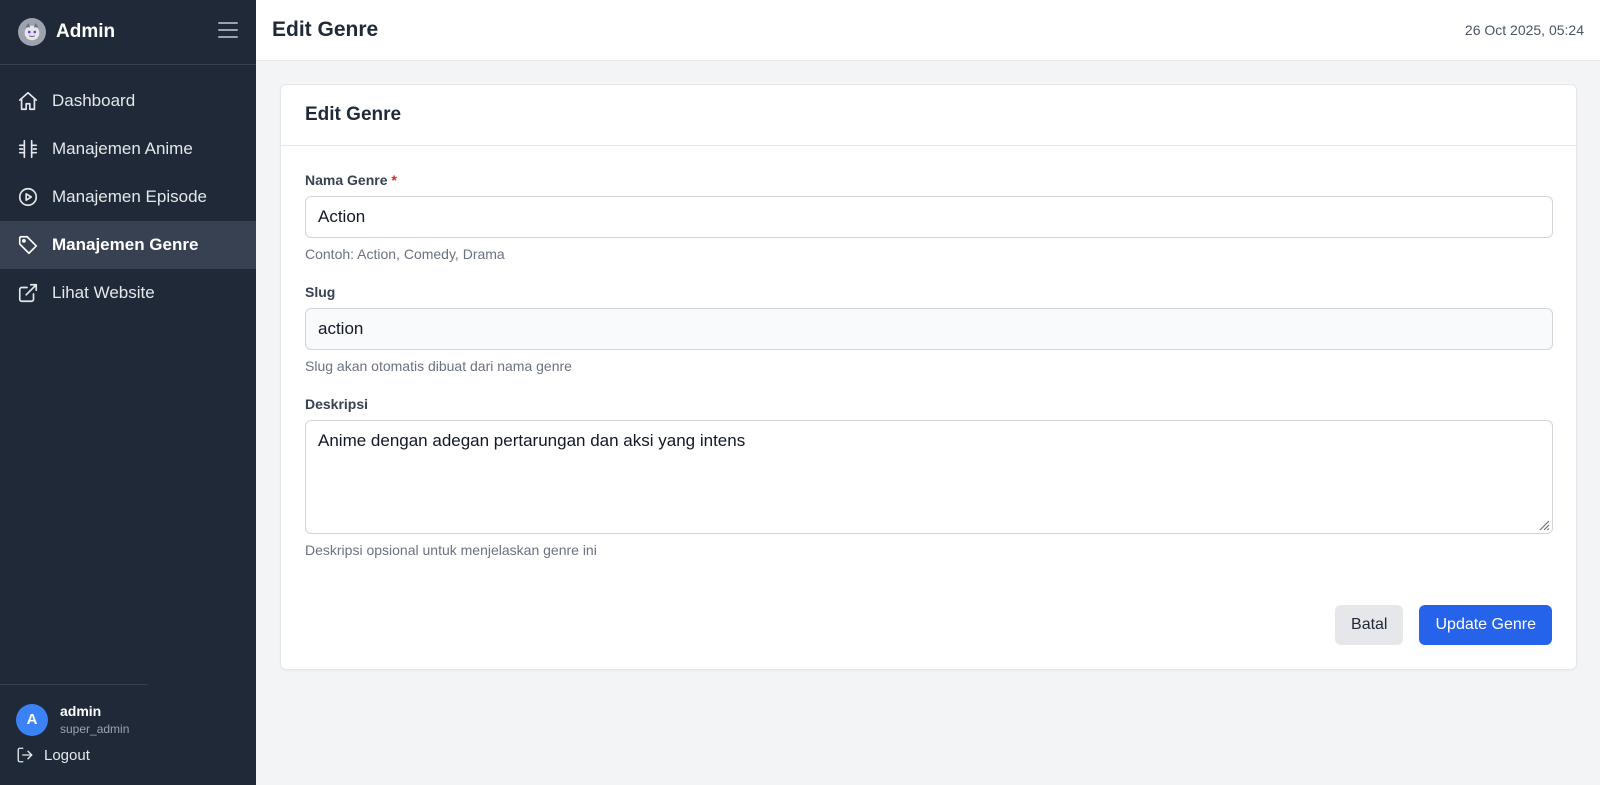 This screenshot has height=785, width=1600. What do you see at coordinates (1543, 524) in the screenshot?
I see `resize-handle-icon` at bounding box center [1543, 524].